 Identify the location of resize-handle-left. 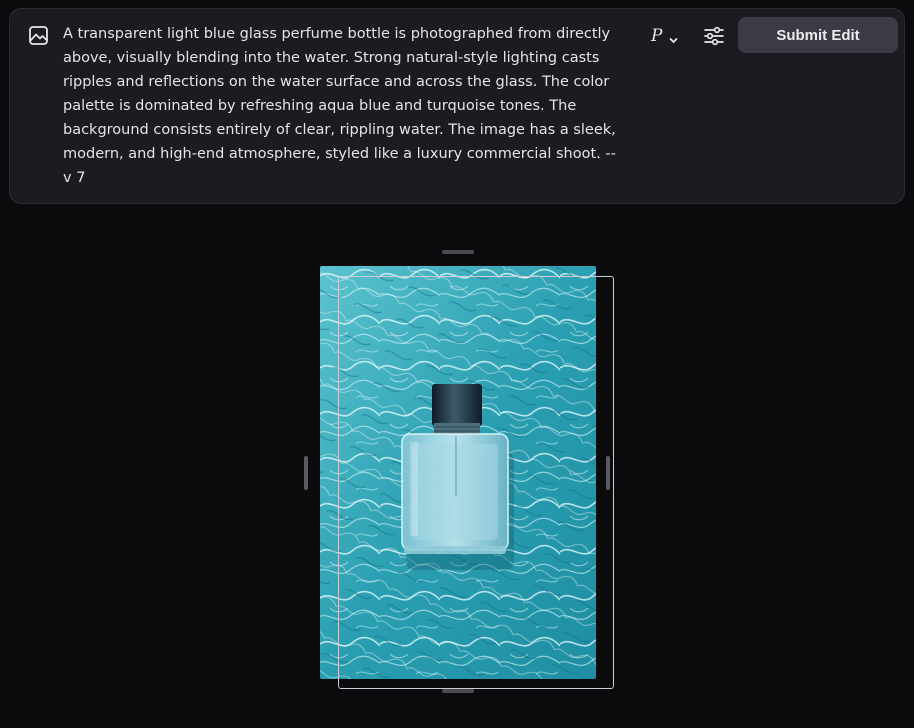
(306, 473).